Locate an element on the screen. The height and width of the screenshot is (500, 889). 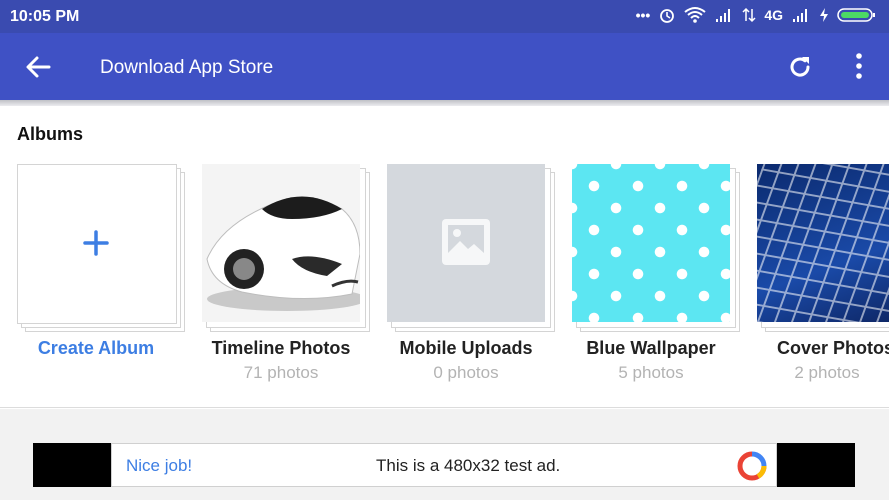
album-count: 5 photos is located at coordinates (651, 372).